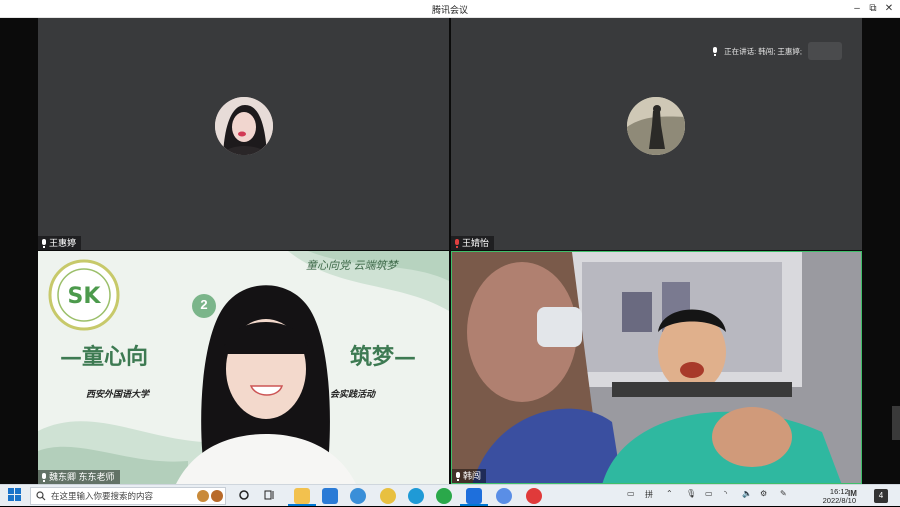 The width and height of the screenshot is (900, 507). What do you see at coordinates (383, 357) in the screenshot?
I see `slide-banner-right: 筑梦—` at bounding box center [383, 357].